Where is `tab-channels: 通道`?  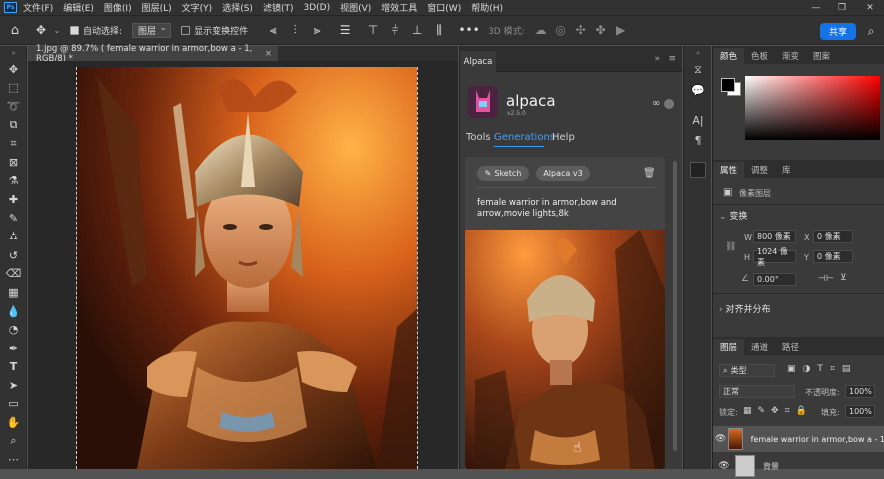
tab-channels: 通道 is located at coordinates (759, 347).